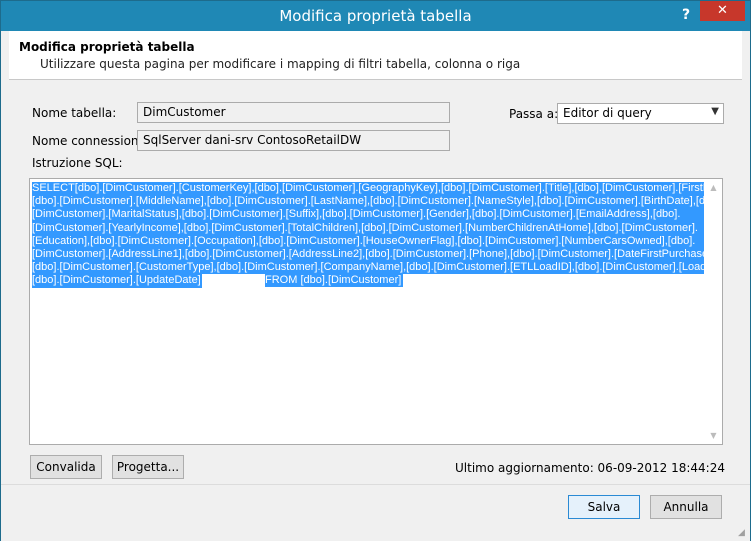 Image resolution: width=751 pixels, height=541 pixels. Describe the element at coordinates (117, 281) in the screenshot. I see `sql-line: [dbo].[DimCustomer].[UpdateDate]` at that location.